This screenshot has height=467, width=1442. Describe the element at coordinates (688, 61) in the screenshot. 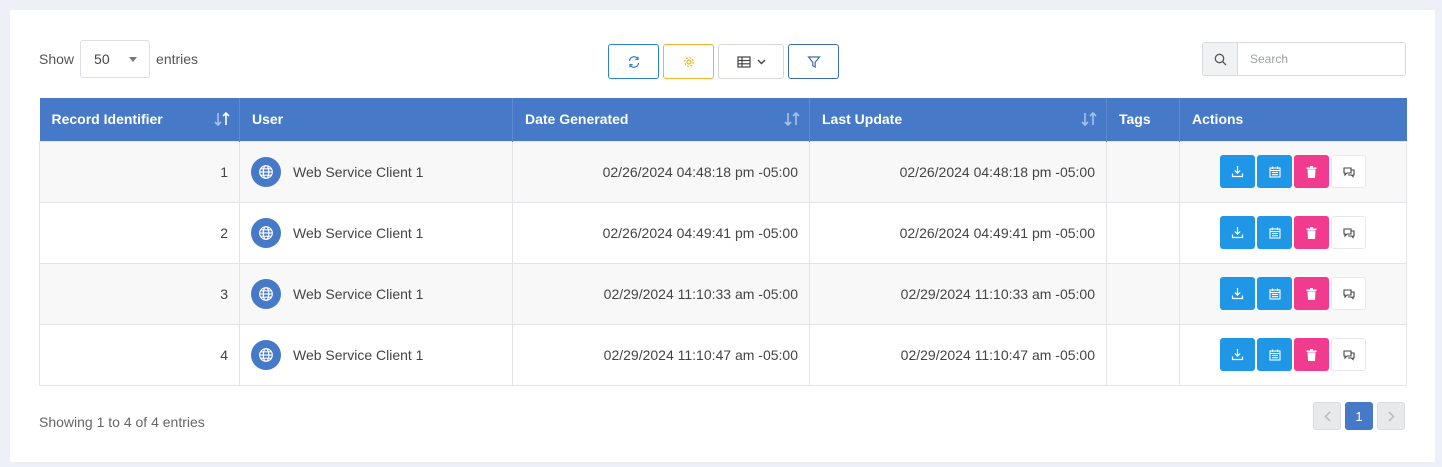

I see `settings-button` at that location.